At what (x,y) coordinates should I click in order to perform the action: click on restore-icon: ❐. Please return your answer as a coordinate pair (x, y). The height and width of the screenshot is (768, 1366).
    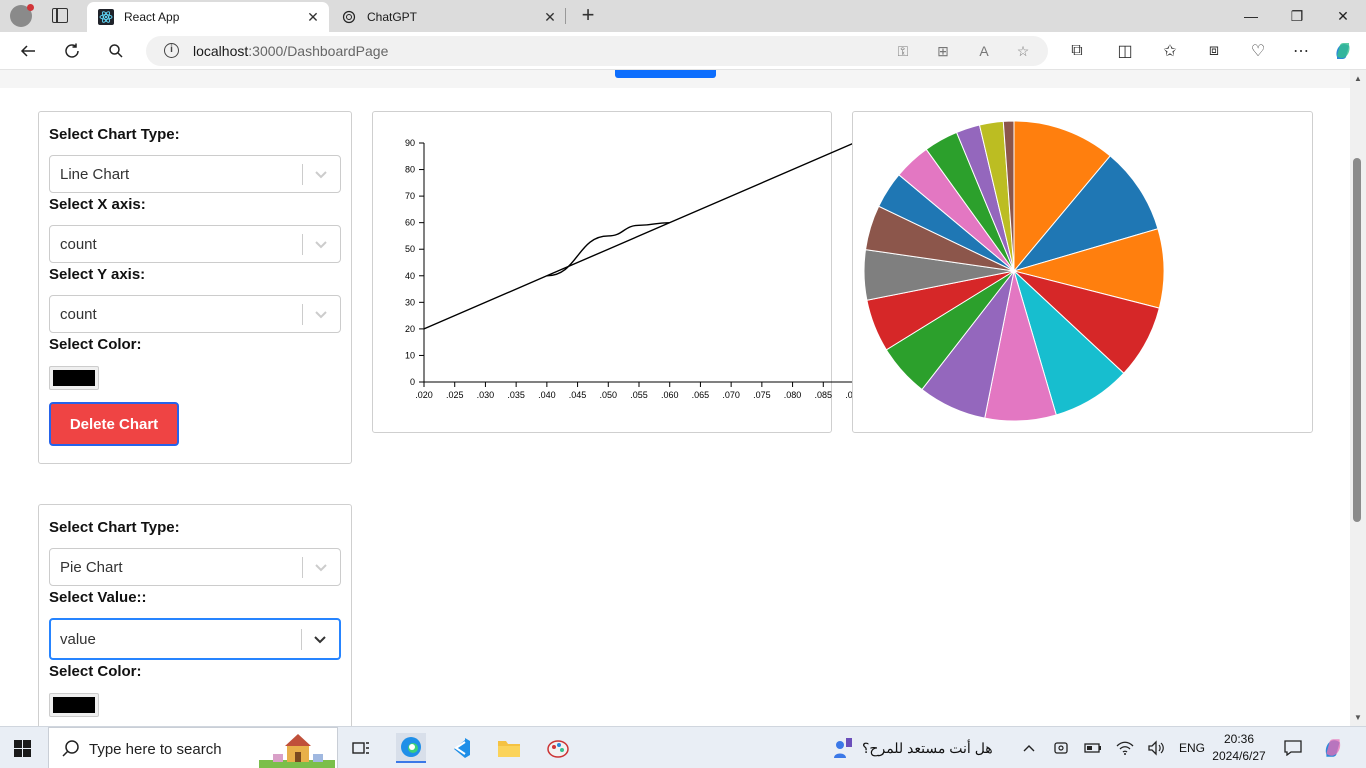
    Looking at the image, I should click on (1297, 16).